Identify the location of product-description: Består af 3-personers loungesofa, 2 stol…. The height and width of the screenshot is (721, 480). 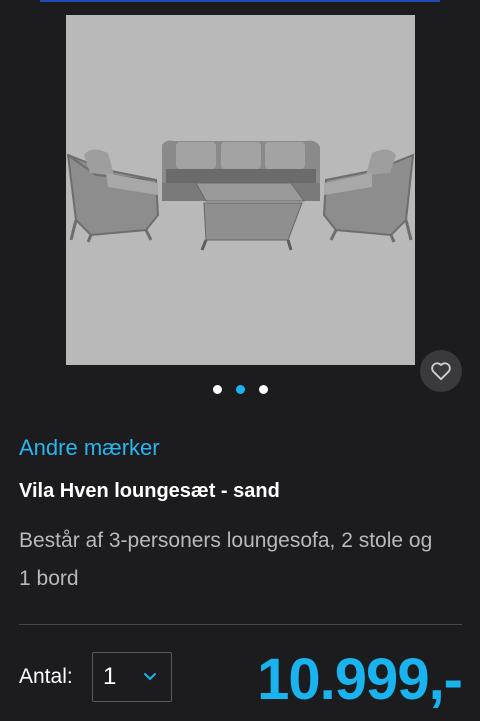
(226, 559).